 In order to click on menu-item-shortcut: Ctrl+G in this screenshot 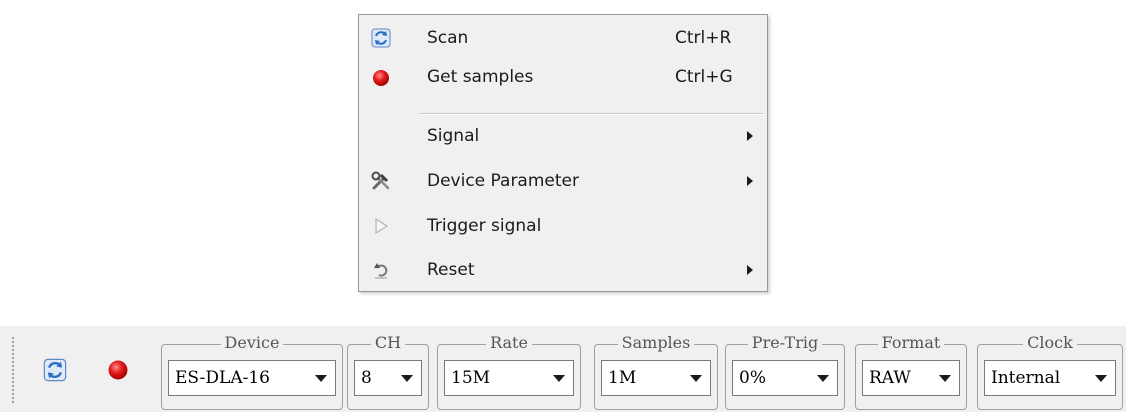, I will do `click(704, 77)`.